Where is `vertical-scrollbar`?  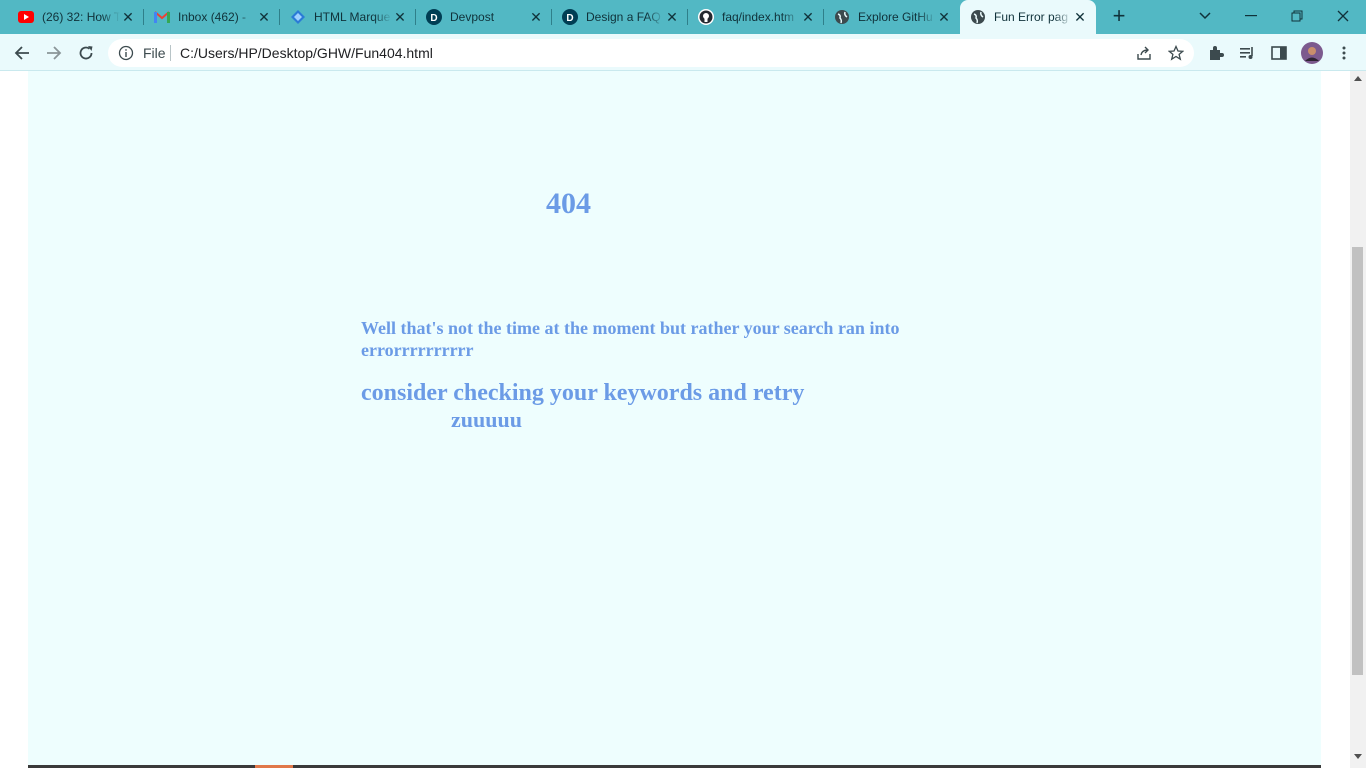
vertical-scrollbar is located at coordinates (1358, 419).